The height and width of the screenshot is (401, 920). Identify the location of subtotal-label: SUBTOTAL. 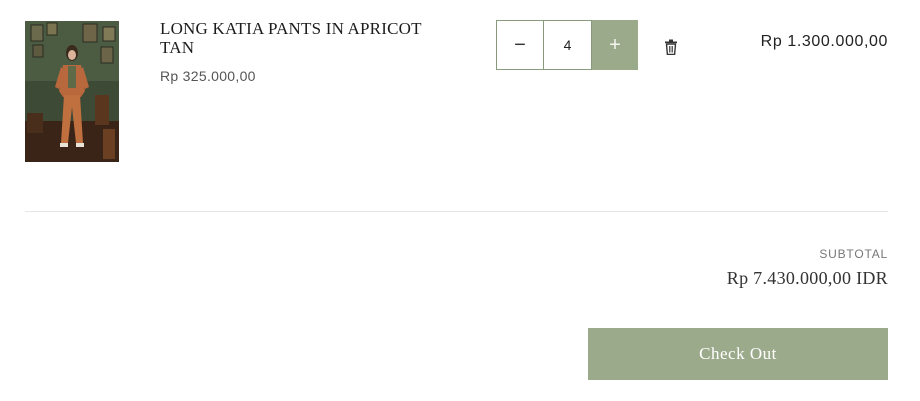
(853, 254).